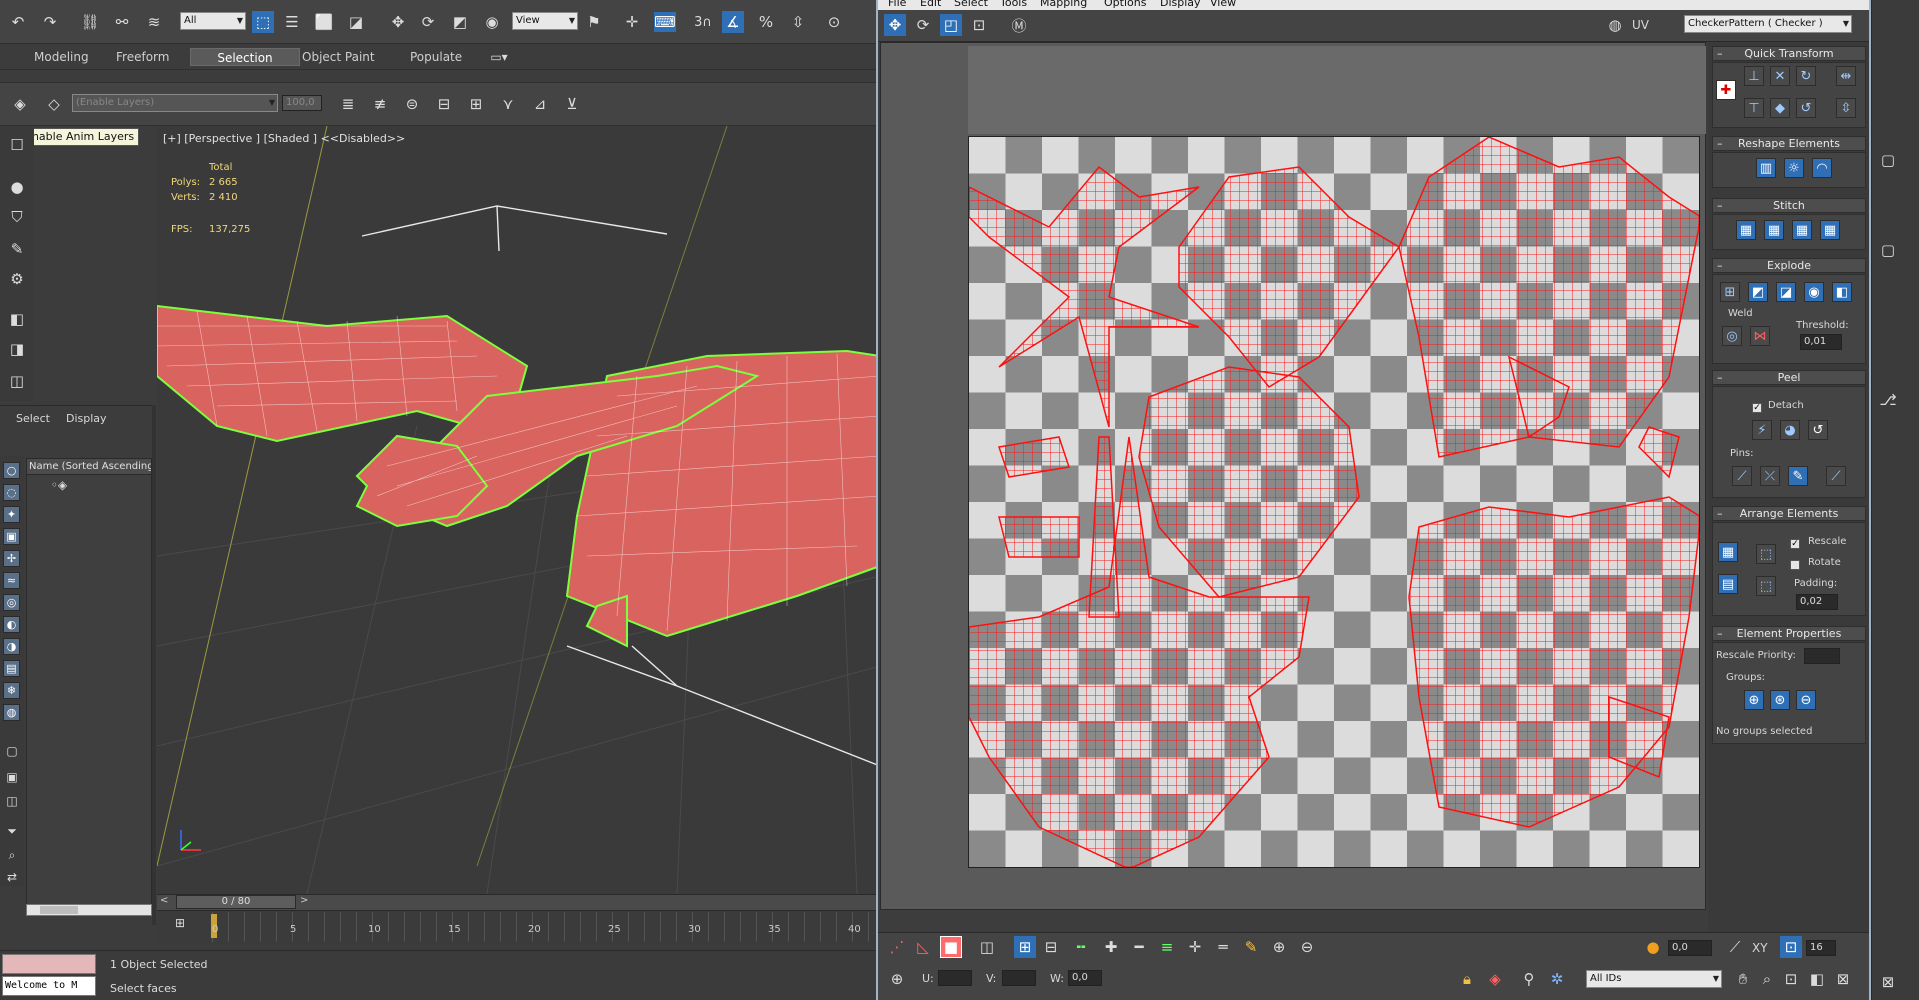  What do you see at coordinates (1821, 948) in the screenshot?
I see `uv-zoom-value: 16` at bounding box center [1821, 948].